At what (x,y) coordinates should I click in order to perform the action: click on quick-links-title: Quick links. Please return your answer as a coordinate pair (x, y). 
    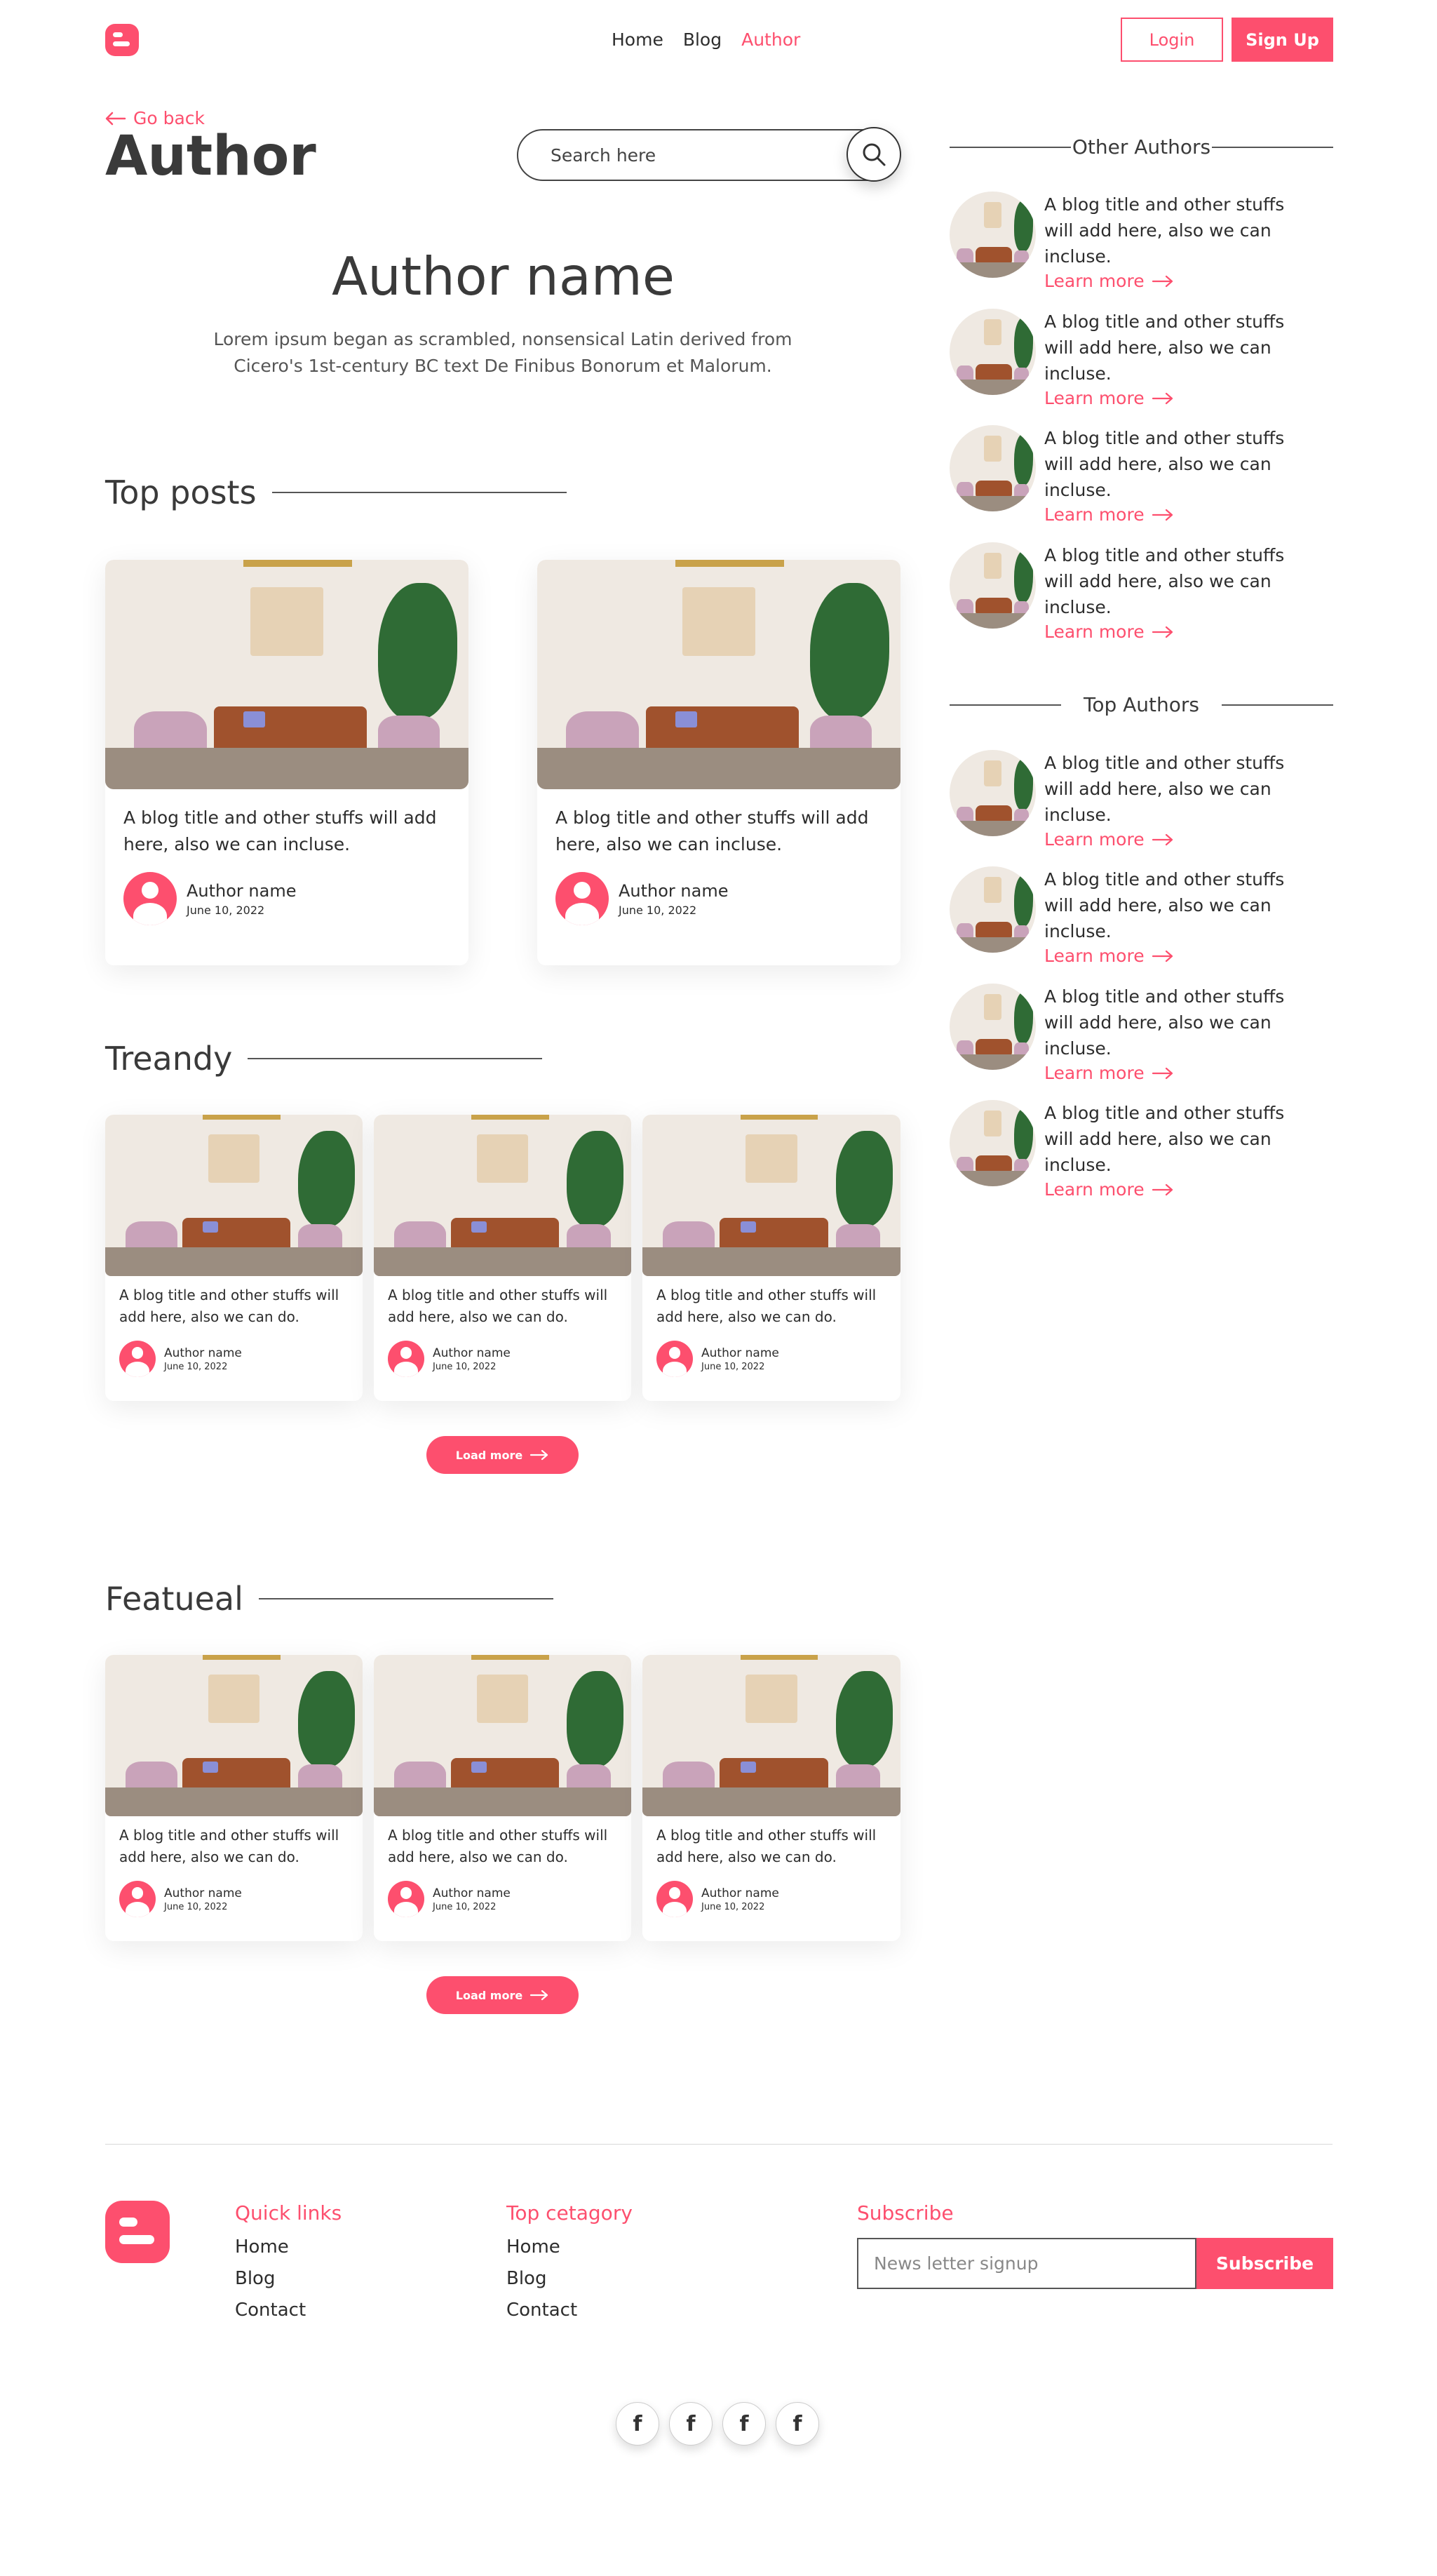
    Looking at the image, I should click on (288, 2213).